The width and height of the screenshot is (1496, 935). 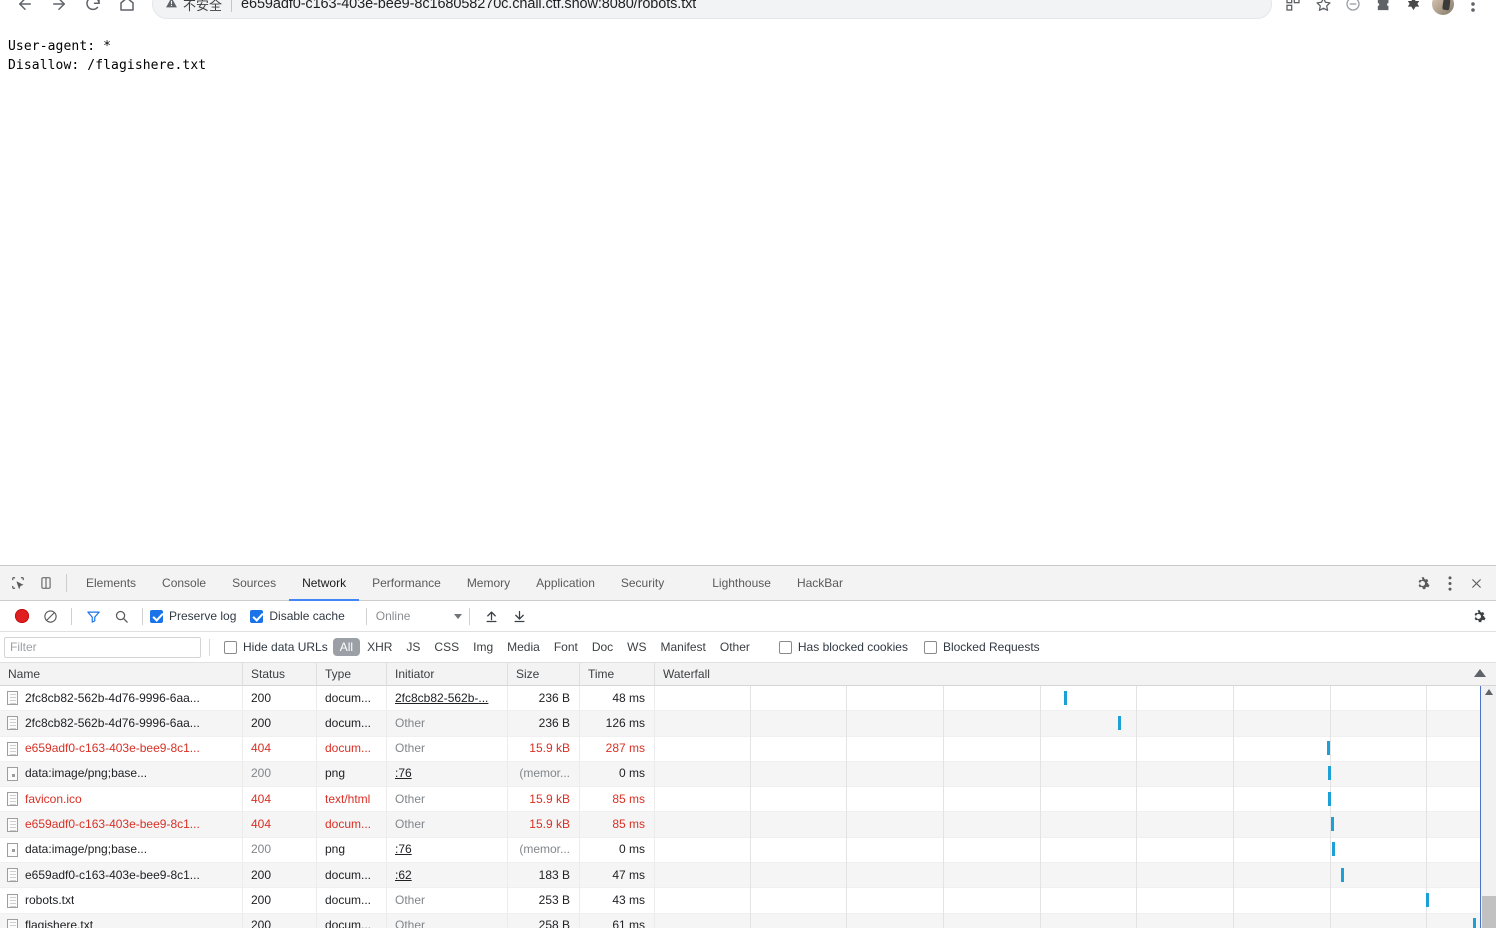 What do you see at coordinates (352, 674) in the screenshot?
I see `column-header-type: Type` at bounding box center [352, 674].